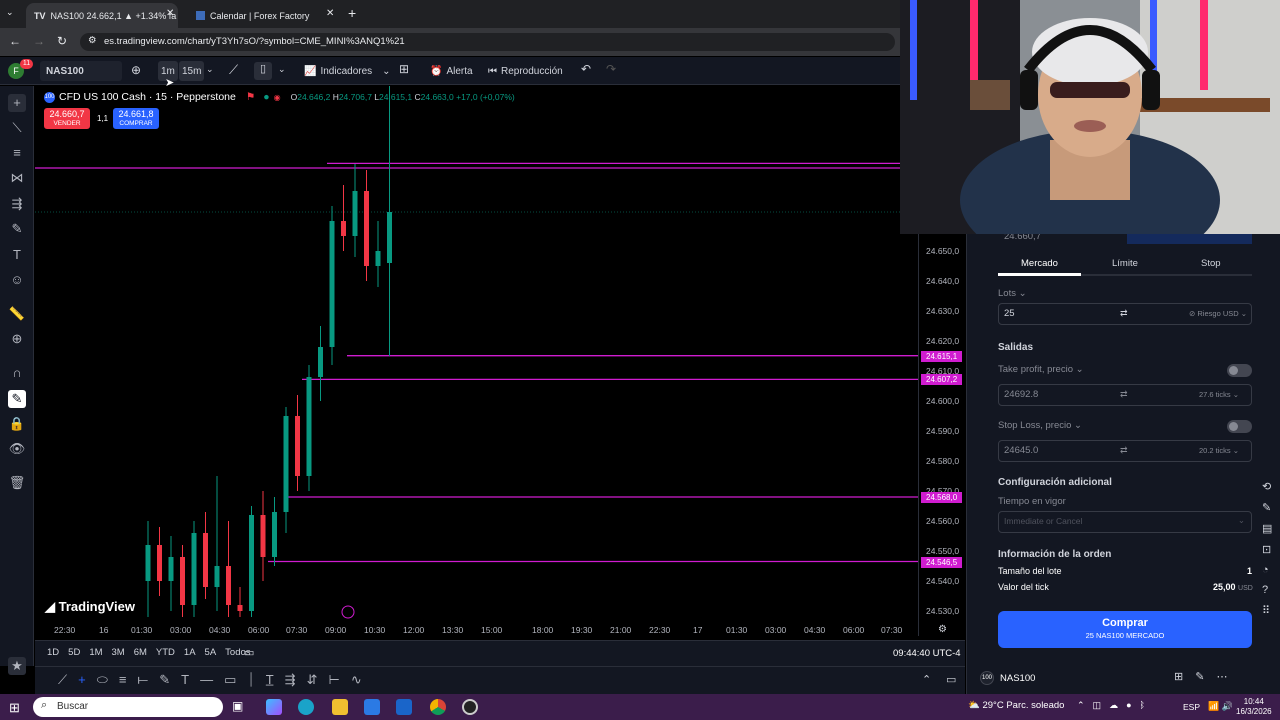  What do you see at coordinates (470, 707) in the screenshot?
I see `obs-icon` at bounding box center [470, 707].